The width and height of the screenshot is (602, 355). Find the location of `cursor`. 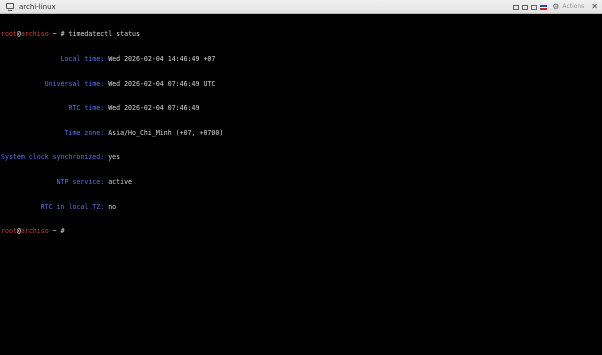

cursor is located at coordinates (71, 230).